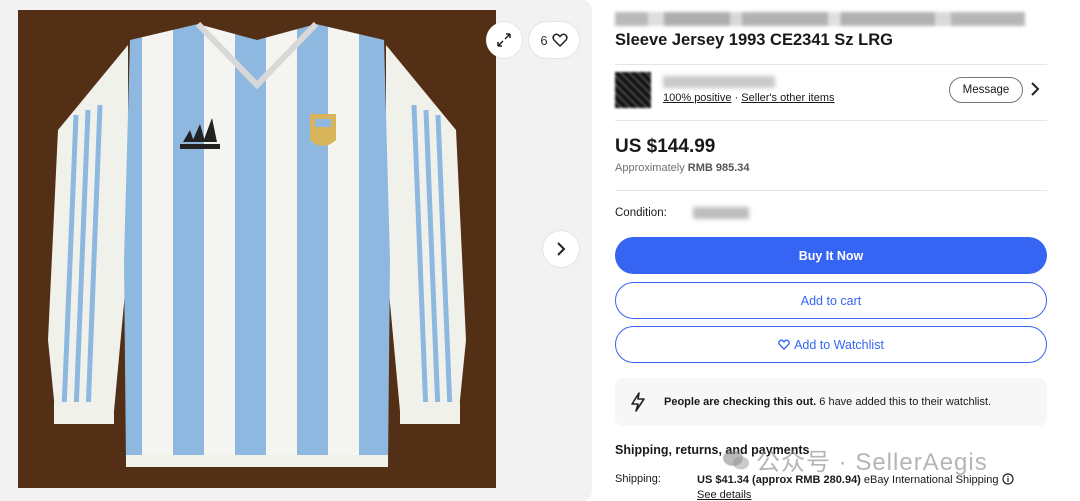  I want to click on condition-label: Condition:, so click(641, 213).